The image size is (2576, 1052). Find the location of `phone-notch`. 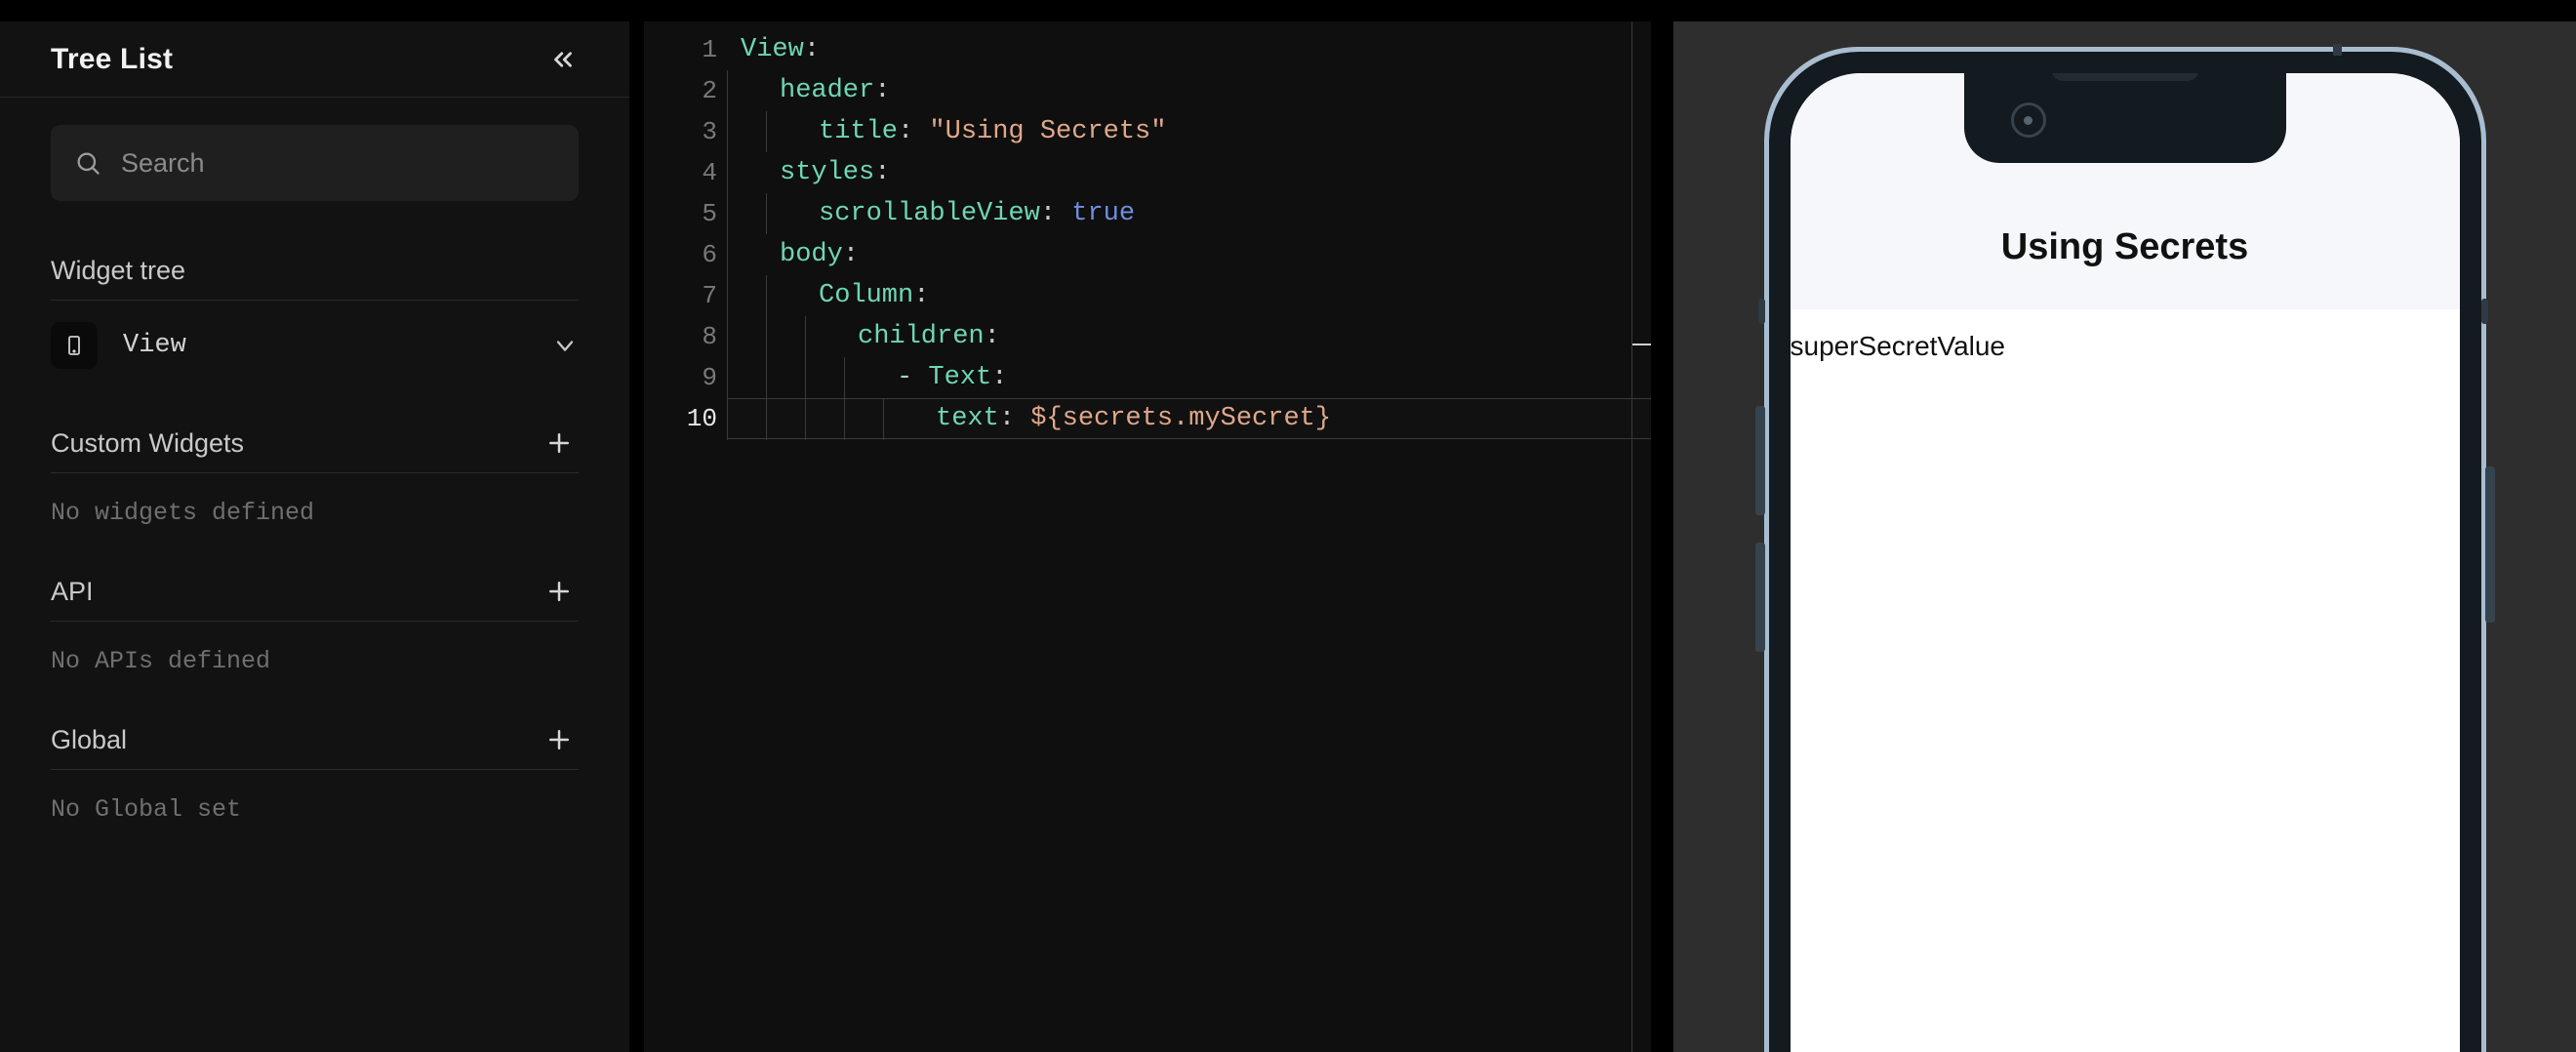

phone-notch is located at coordinates (2124, 118).